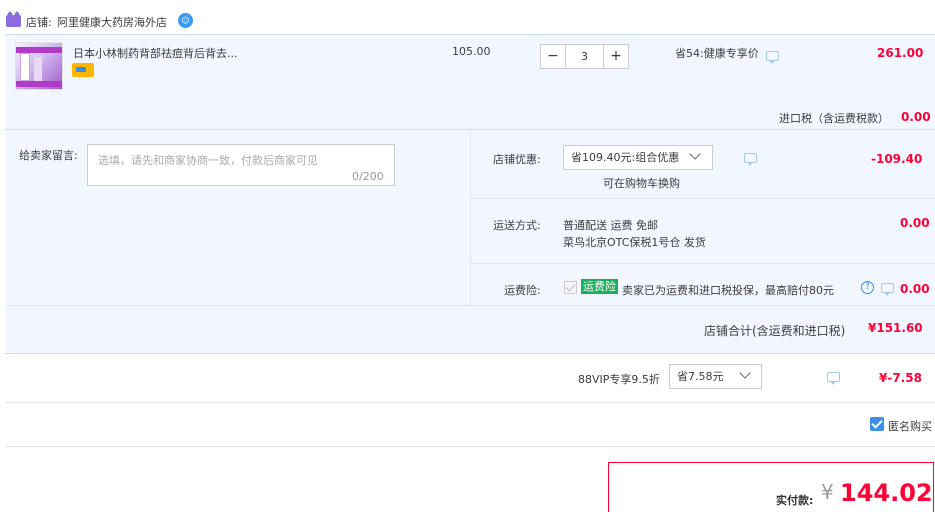  I want to click on seller-message-placeholder: 选填，请先和商家协商一致，付款后商家可见, so click(208, 160).